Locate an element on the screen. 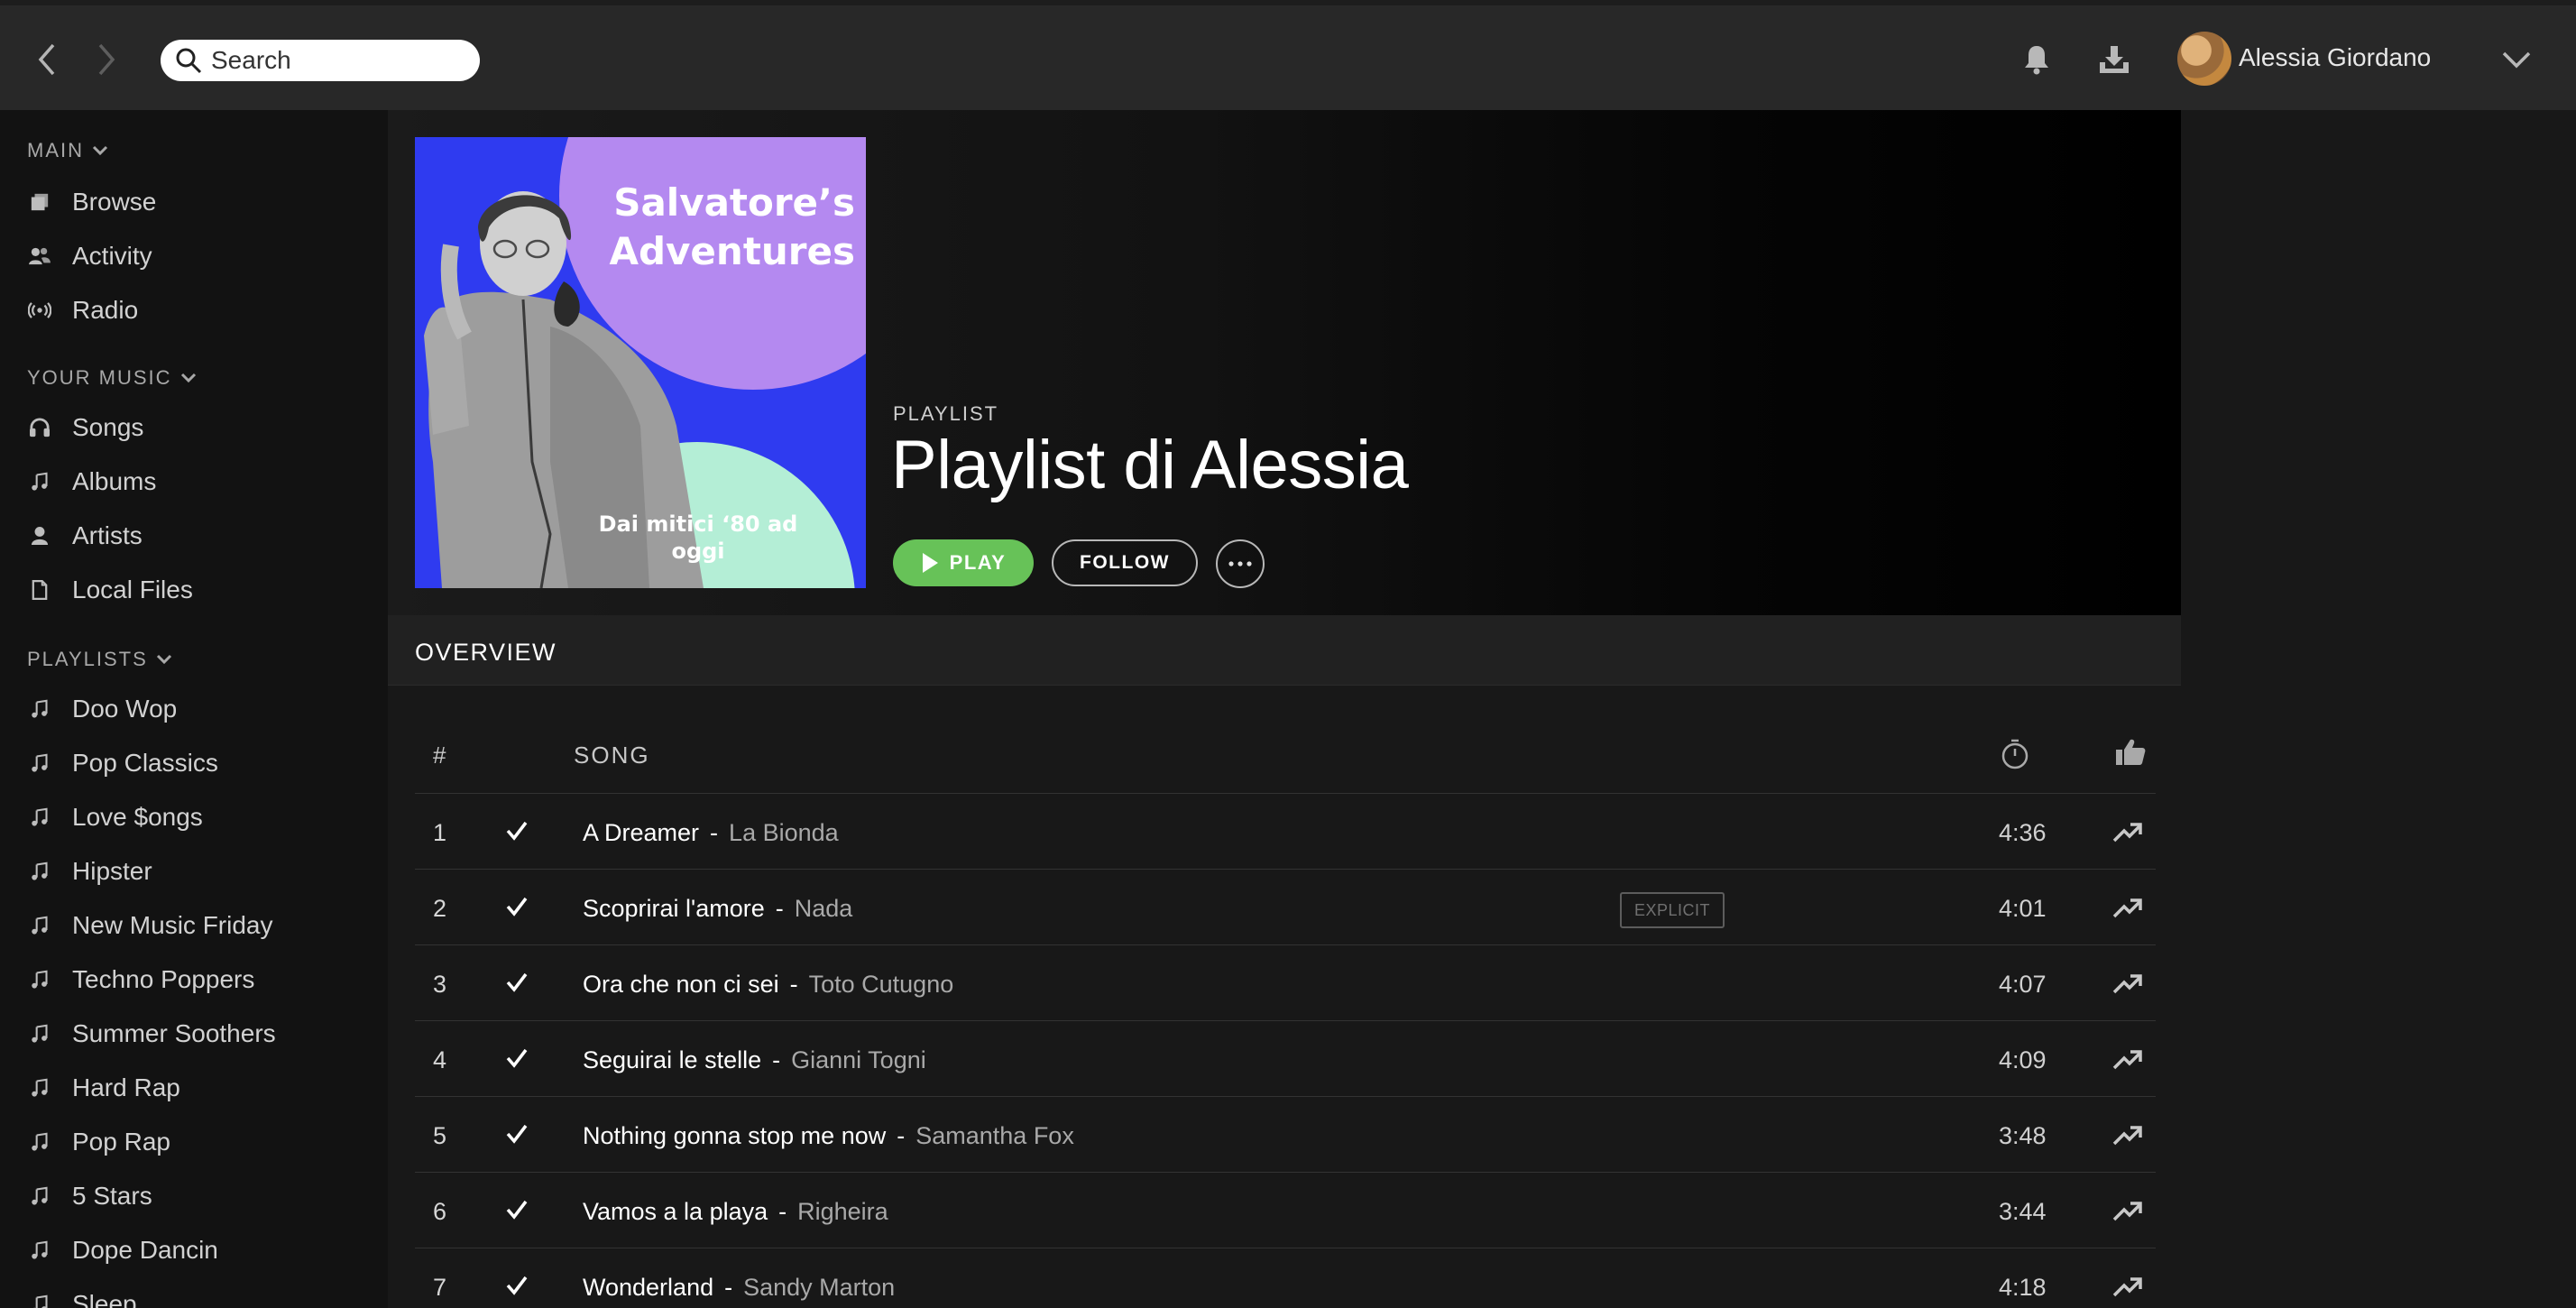  sidebar-item-pop-classics: Pop Classics is located at coordinates (122, 763).